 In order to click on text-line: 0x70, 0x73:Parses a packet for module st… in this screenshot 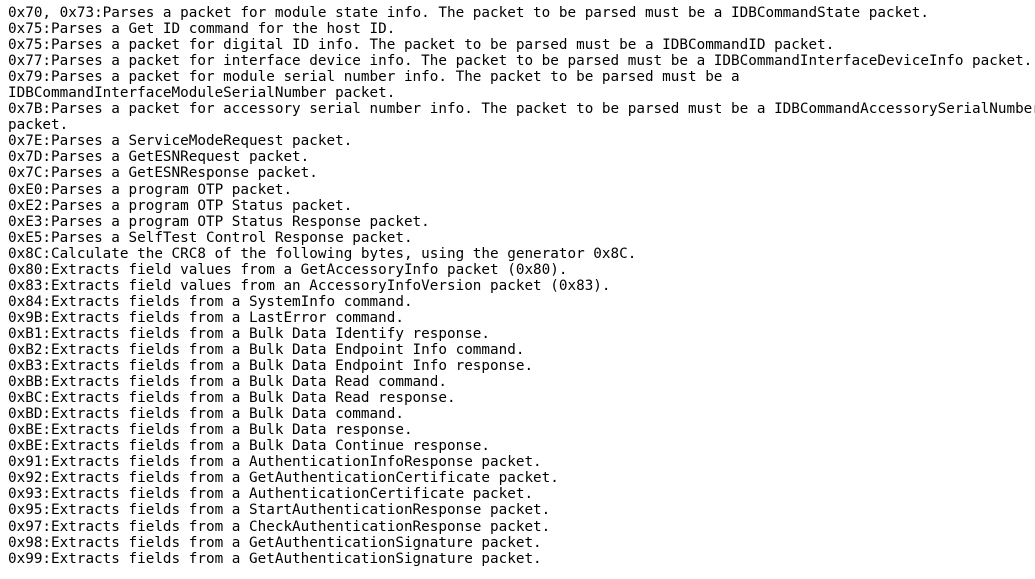, I will do `click(468, 13)`.